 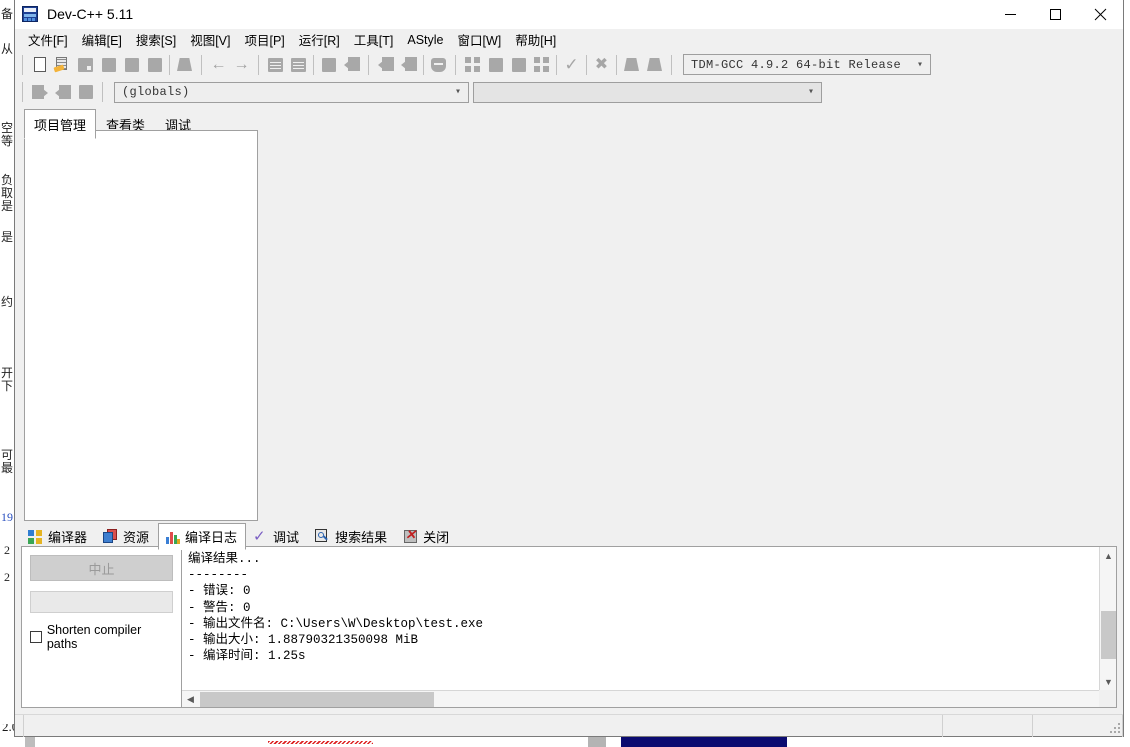 I want to click on abort-button: 中止, so click(x=101, y=568).